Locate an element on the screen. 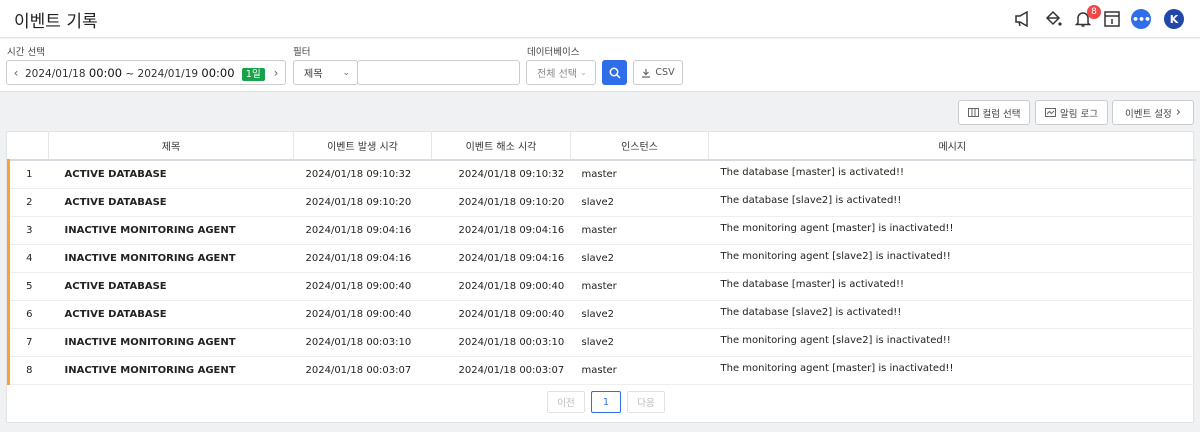 Image resolution: width=1200 pixels, height=432 pixels. start-time: 00:00 is located at coordinates (105, 72).